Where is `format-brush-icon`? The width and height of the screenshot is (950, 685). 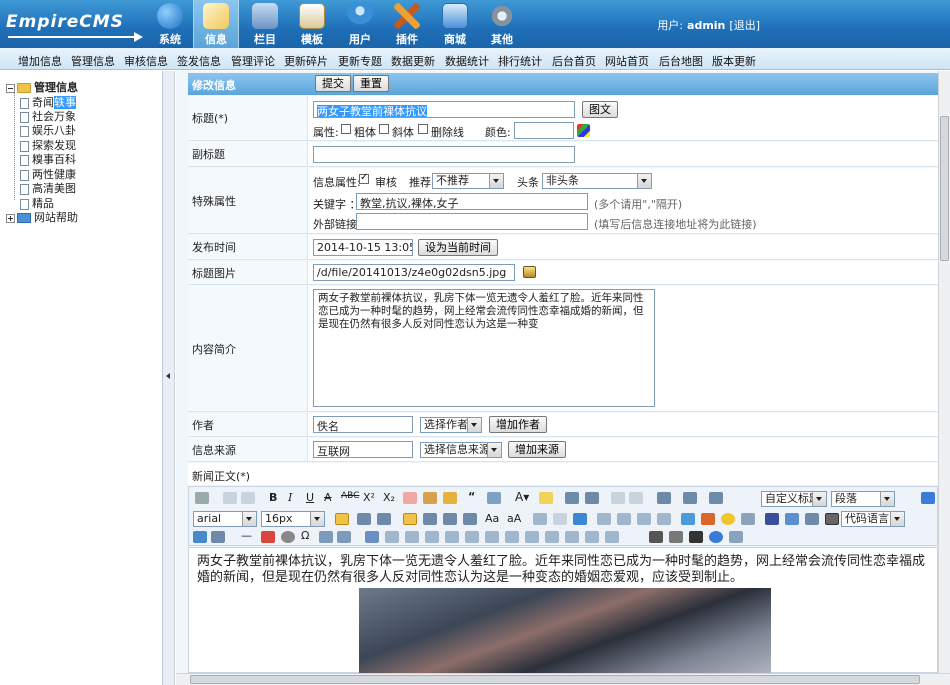
format-brush-icon is located at coordinates (430, 498).